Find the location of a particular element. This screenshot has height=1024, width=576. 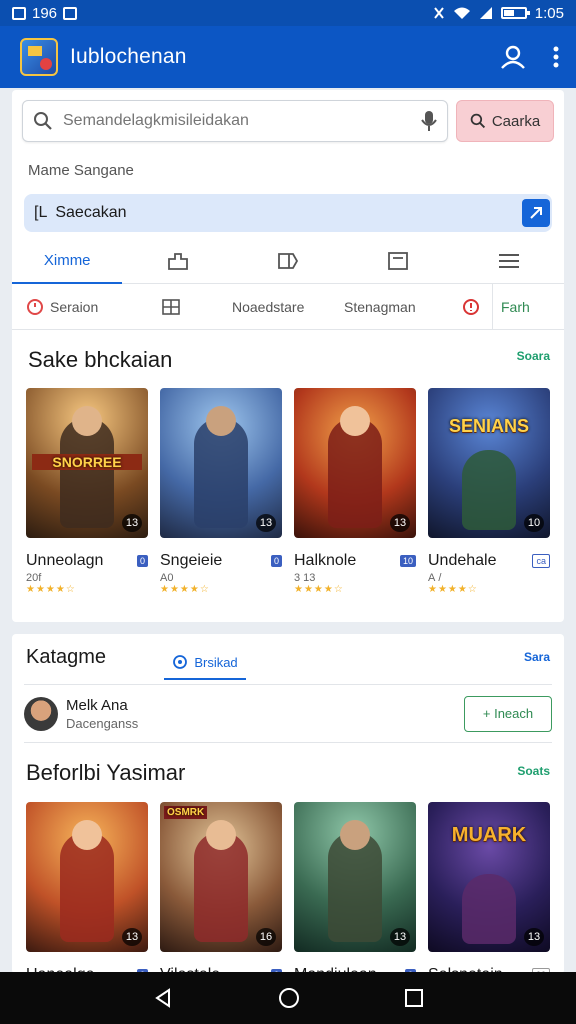

game-art-title: MUARK is located at coordinates (489, 835).